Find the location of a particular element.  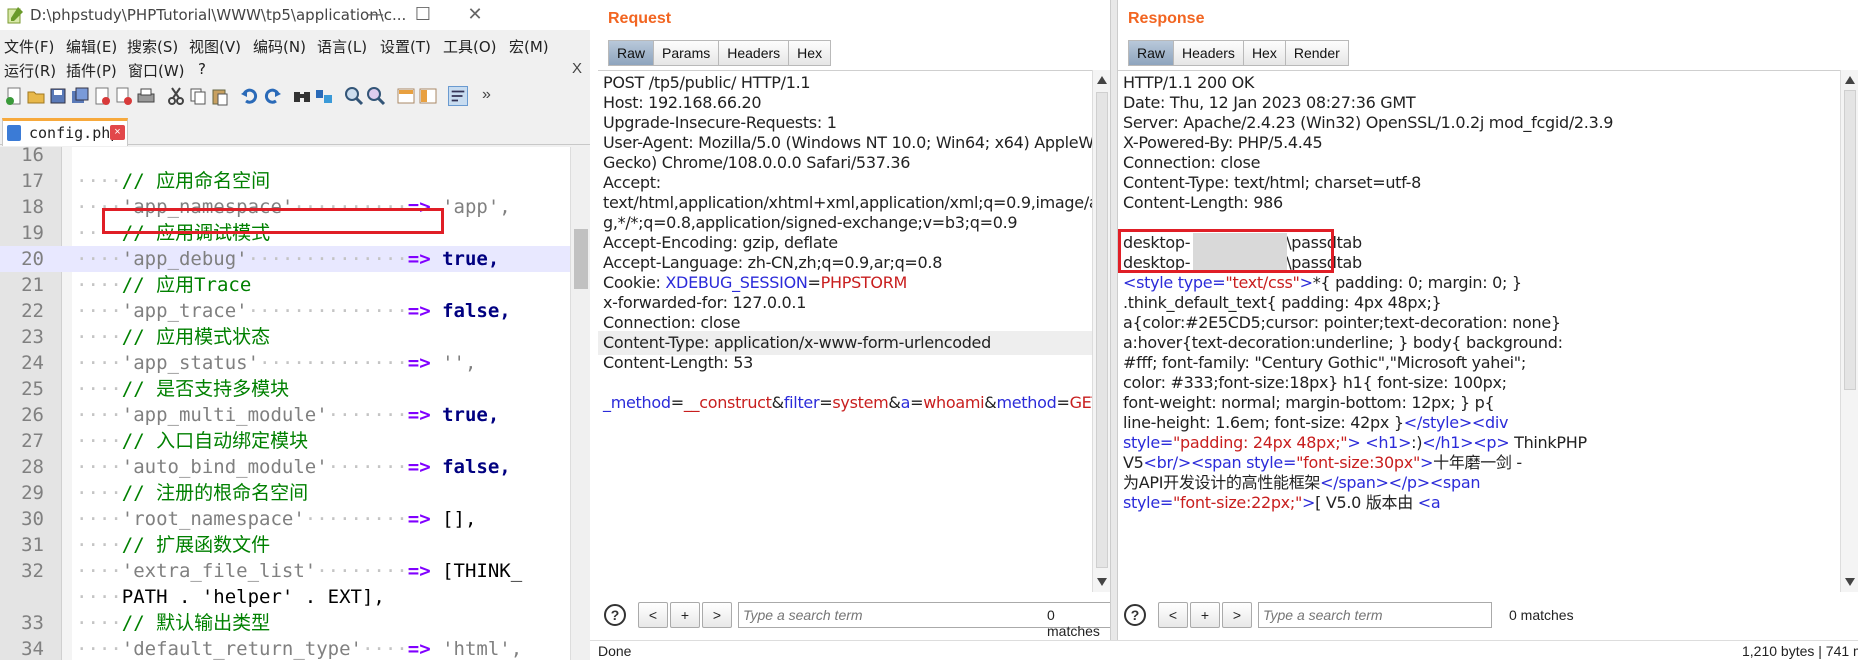

code-line: ····PATH . 'helper' . EXT], is located at coordinates (285, 597).